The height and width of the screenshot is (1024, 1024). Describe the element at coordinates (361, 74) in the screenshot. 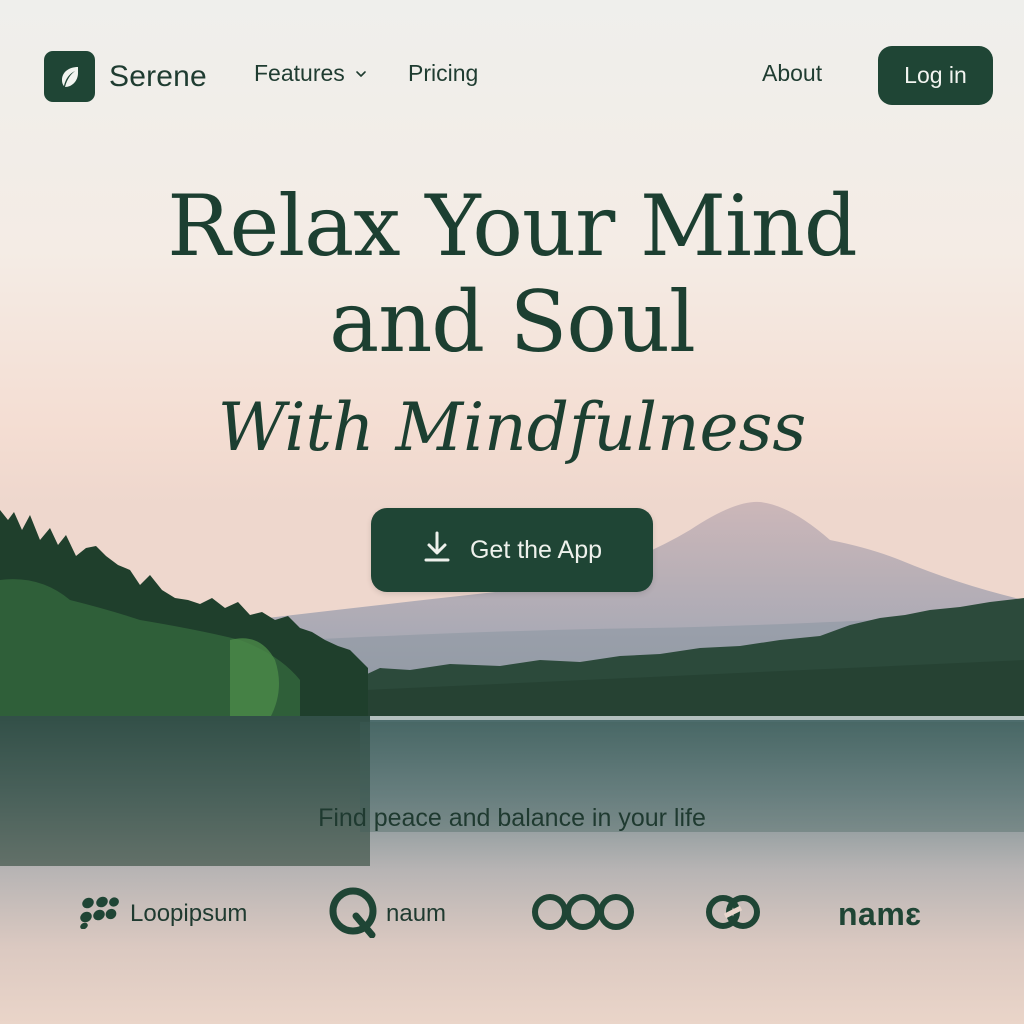

I see `chevron-down-icon` at that location.